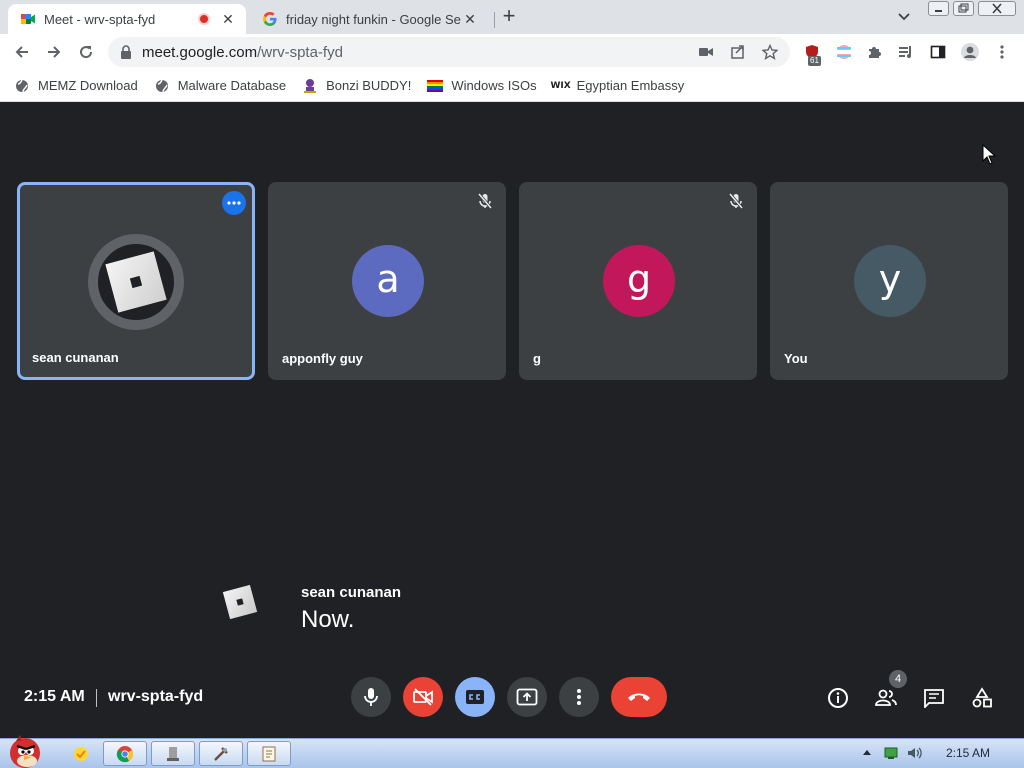 Image resolution: width=1024 pixels, height=768 pixels. I want to click on flag-extension-icon, so click(844, 52).